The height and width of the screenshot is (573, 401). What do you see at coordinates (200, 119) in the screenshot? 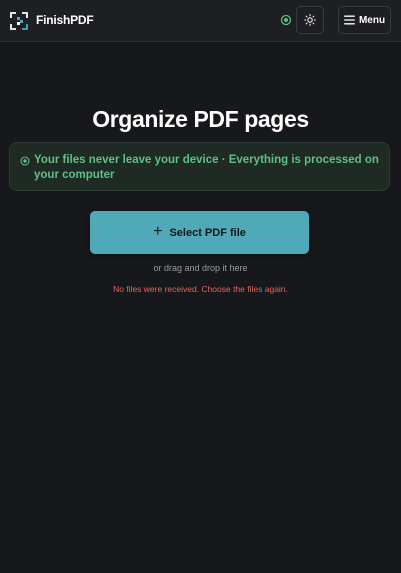
I see `page-title: Organize PDF pages` at bounding box center [200, 119].